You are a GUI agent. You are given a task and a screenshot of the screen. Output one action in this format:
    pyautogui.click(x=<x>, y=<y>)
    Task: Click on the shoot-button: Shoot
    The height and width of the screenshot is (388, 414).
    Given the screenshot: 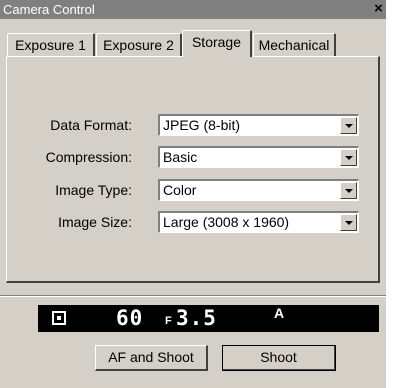 What is the action you would take?
    pyautogui.click(x=279, y=358)
    